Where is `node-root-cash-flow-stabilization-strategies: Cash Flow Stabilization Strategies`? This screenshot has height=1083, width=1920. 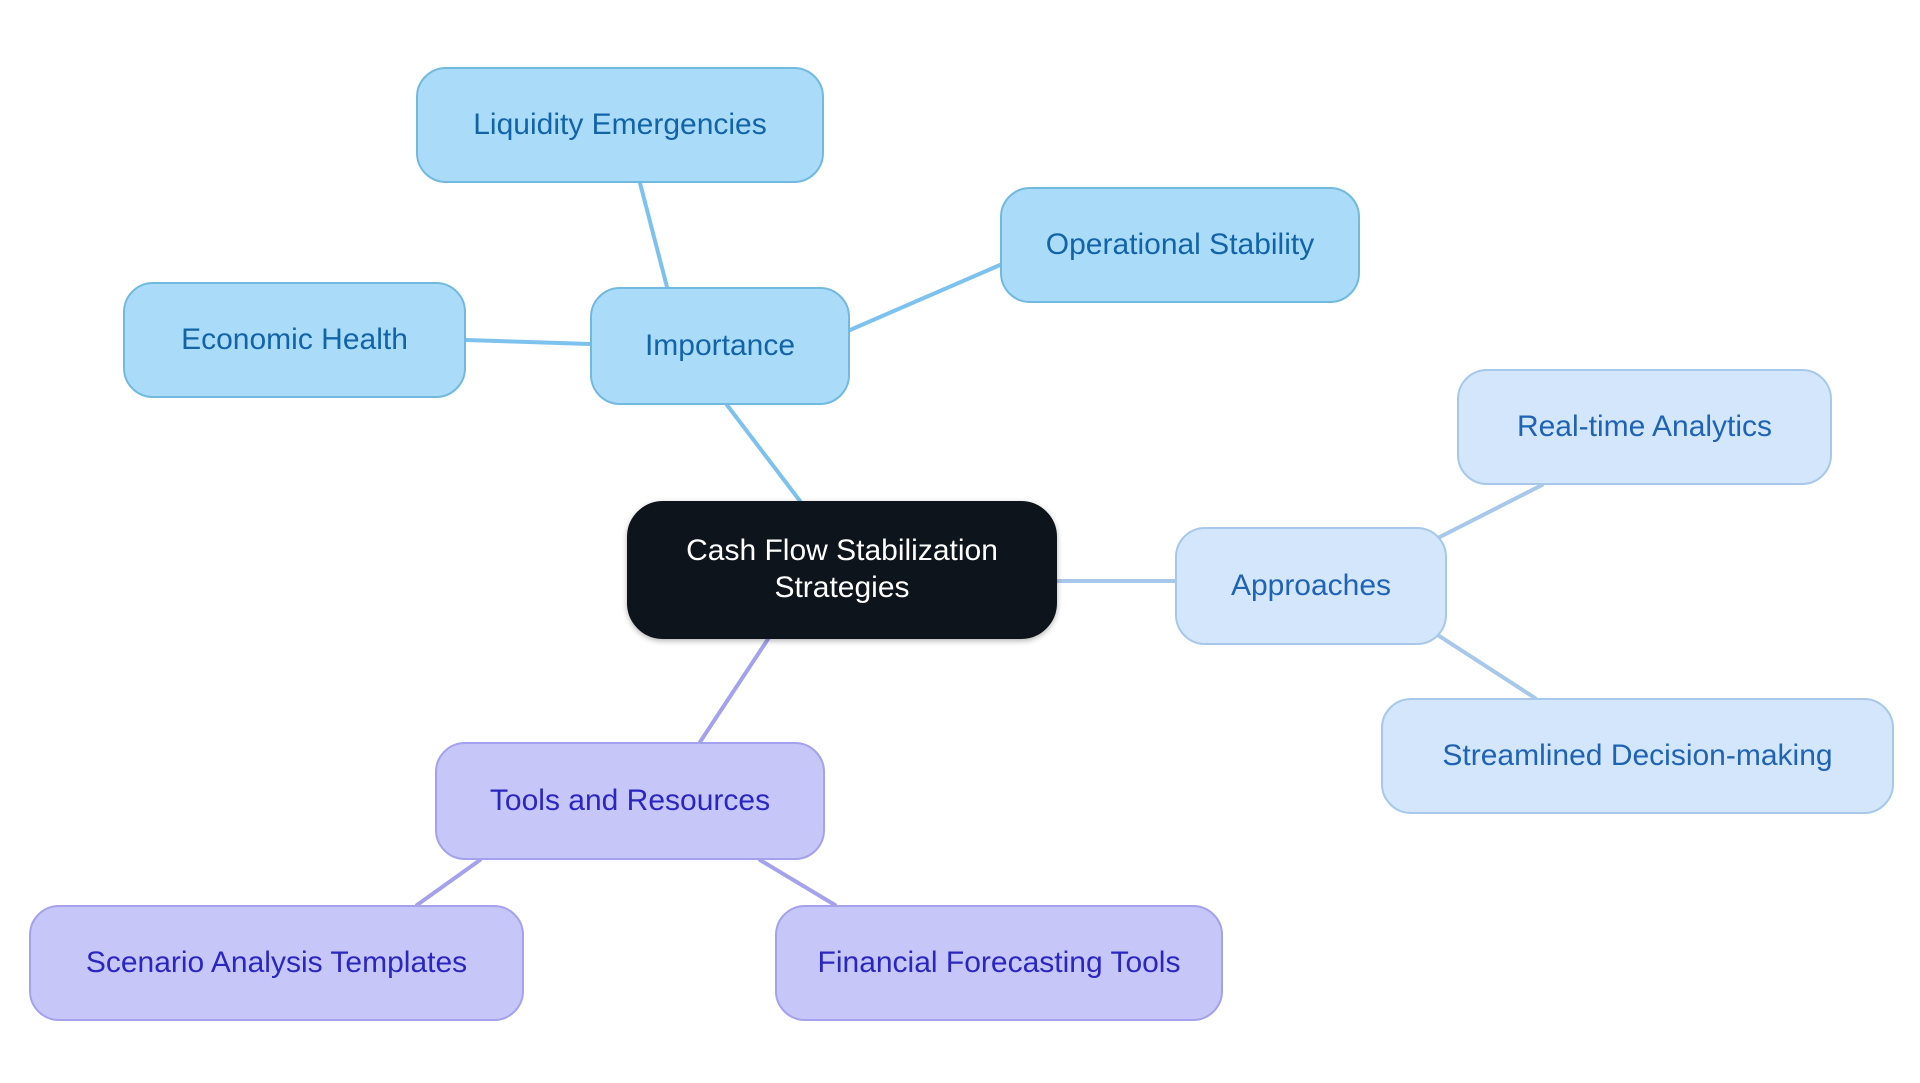 node-root-cash-flow-stabilization-strategies: Cash Flow Stabilization Strategies is located at coordinates (842, 570).